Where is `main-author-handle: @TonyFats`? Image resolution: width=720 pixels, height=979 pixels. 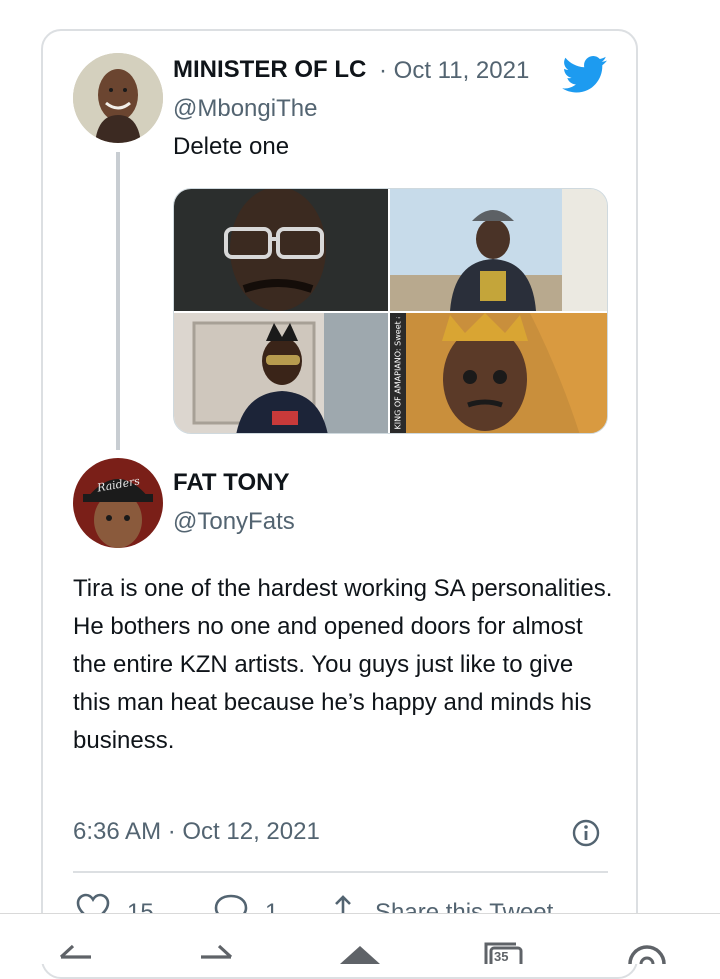
main-author-handle: @TonyFats is located at coordinates (234, 522).